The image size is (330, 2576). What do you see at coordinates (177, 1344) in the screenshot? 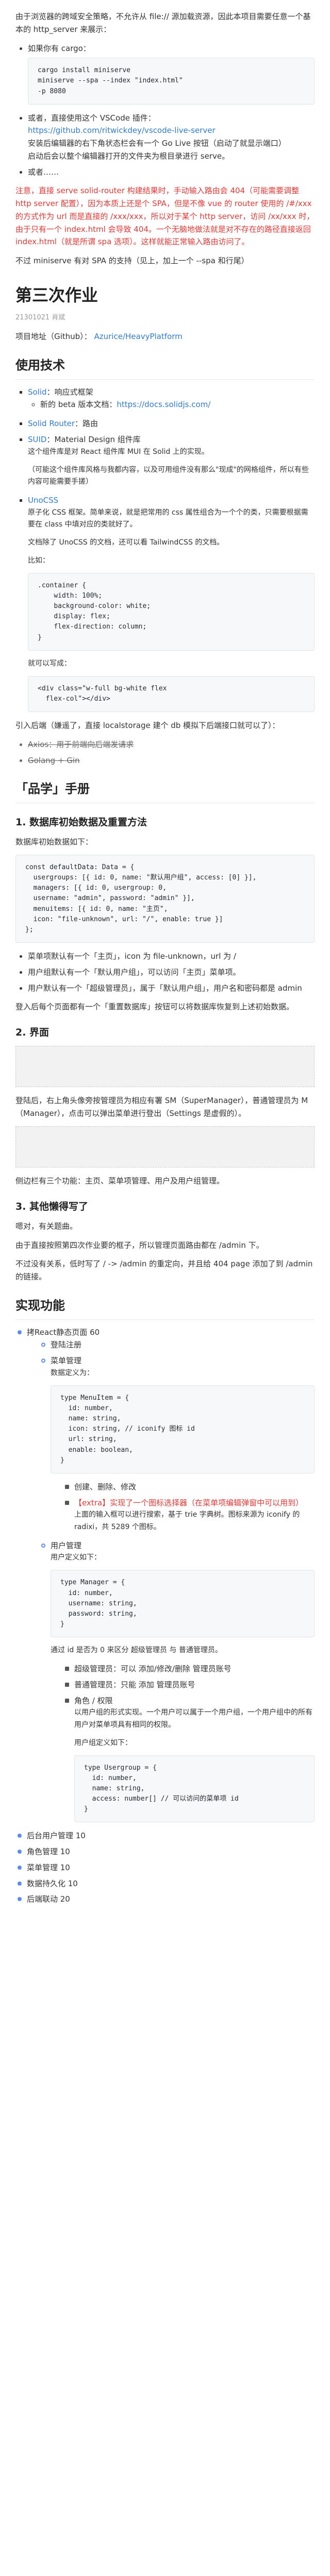
I see `impl-login: 登陆注册` at bounding box center [177, 1344].